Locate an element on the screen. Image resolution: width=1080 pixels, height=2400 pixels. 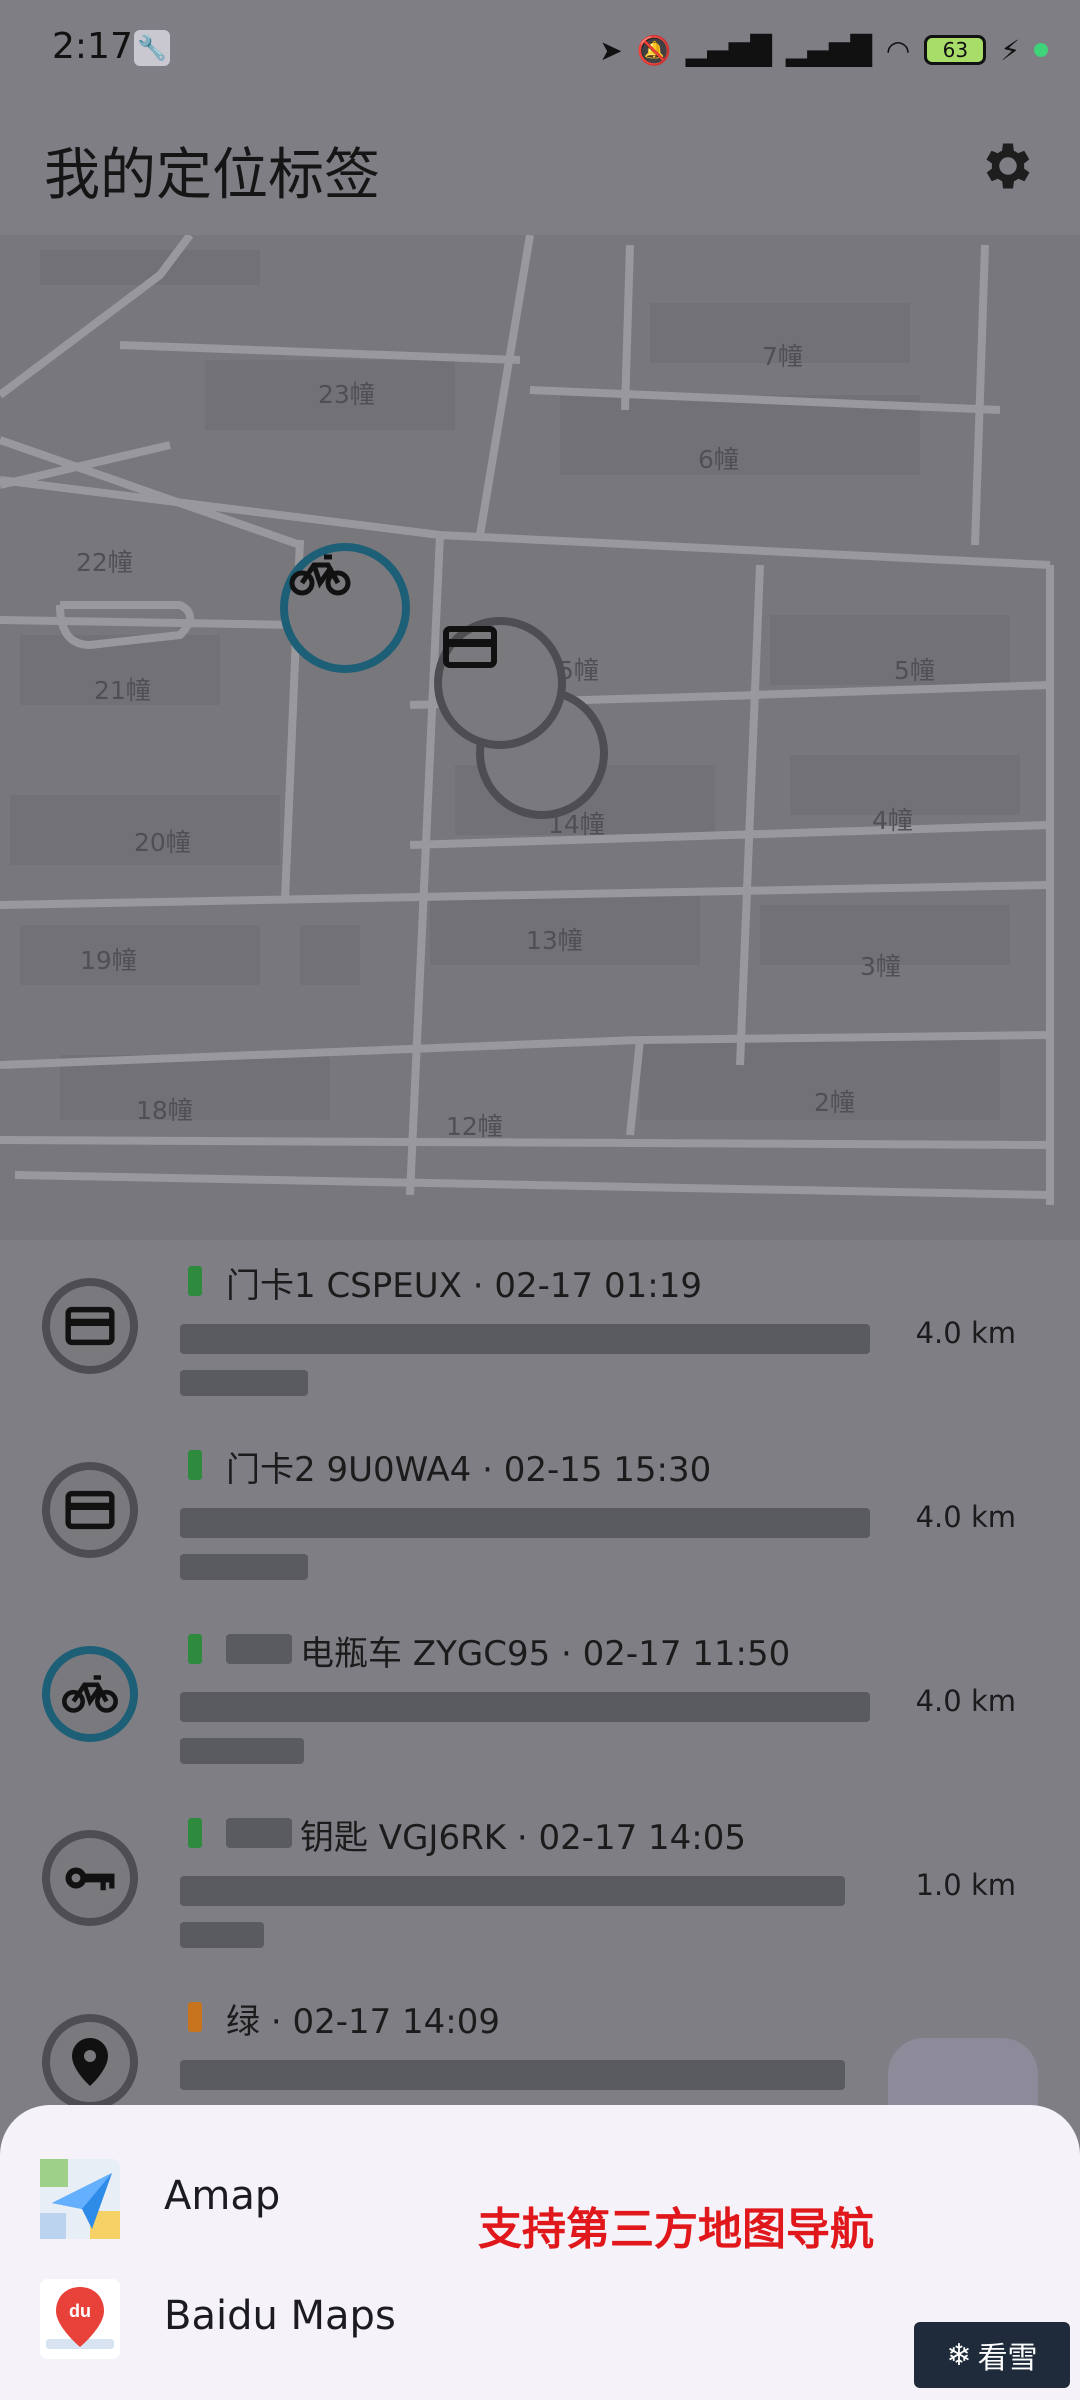
svg-text: du is located at coordinates (80, 2311).